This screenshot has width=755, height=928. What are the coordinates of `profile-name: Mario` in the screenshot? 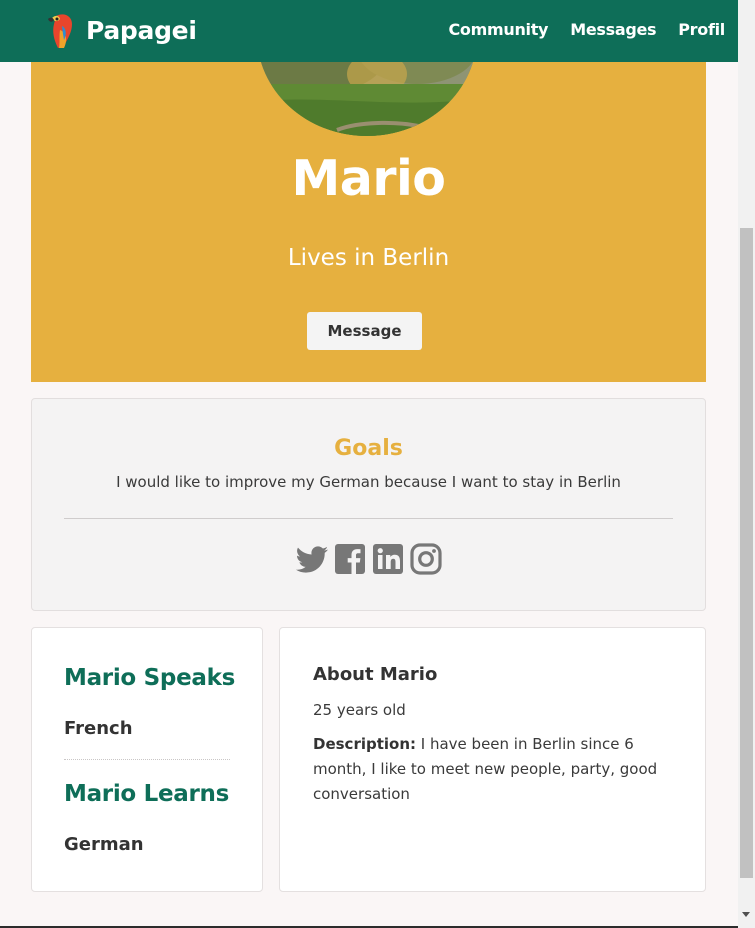 It's located at (368, 178).